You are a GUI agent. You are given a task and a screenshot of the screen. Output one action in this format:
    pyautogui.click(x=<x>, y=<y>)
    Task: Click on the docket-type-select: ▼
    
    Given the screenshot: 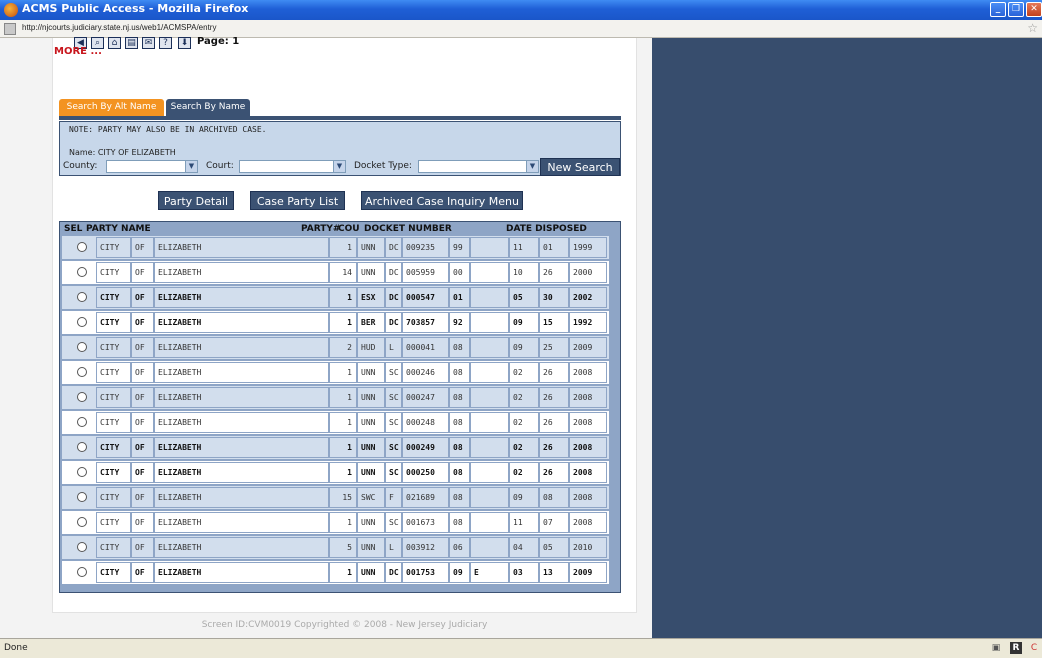 What is the action you would take?
    pyautogui.click(x=478, y=166)
    